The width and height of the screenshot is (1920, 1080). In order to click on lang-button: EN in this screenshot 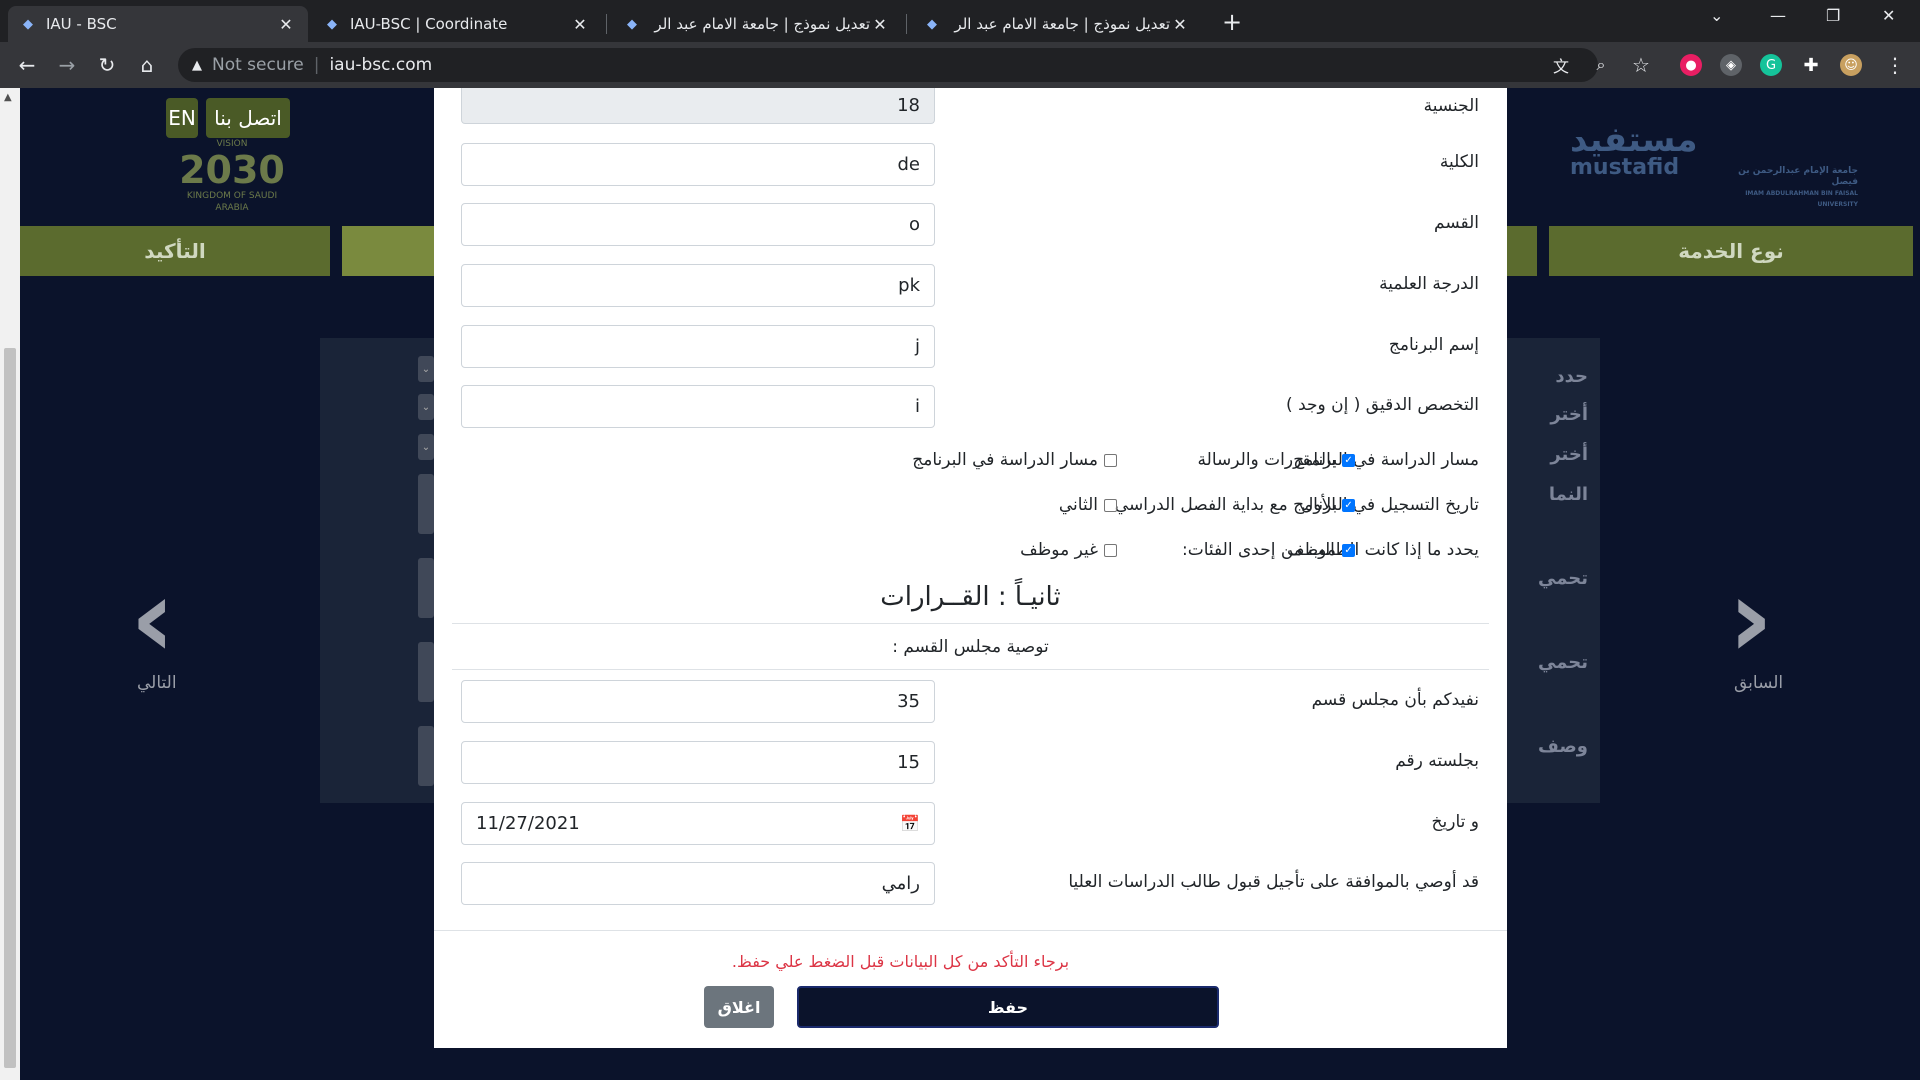, I will do `click(182, 118)`.